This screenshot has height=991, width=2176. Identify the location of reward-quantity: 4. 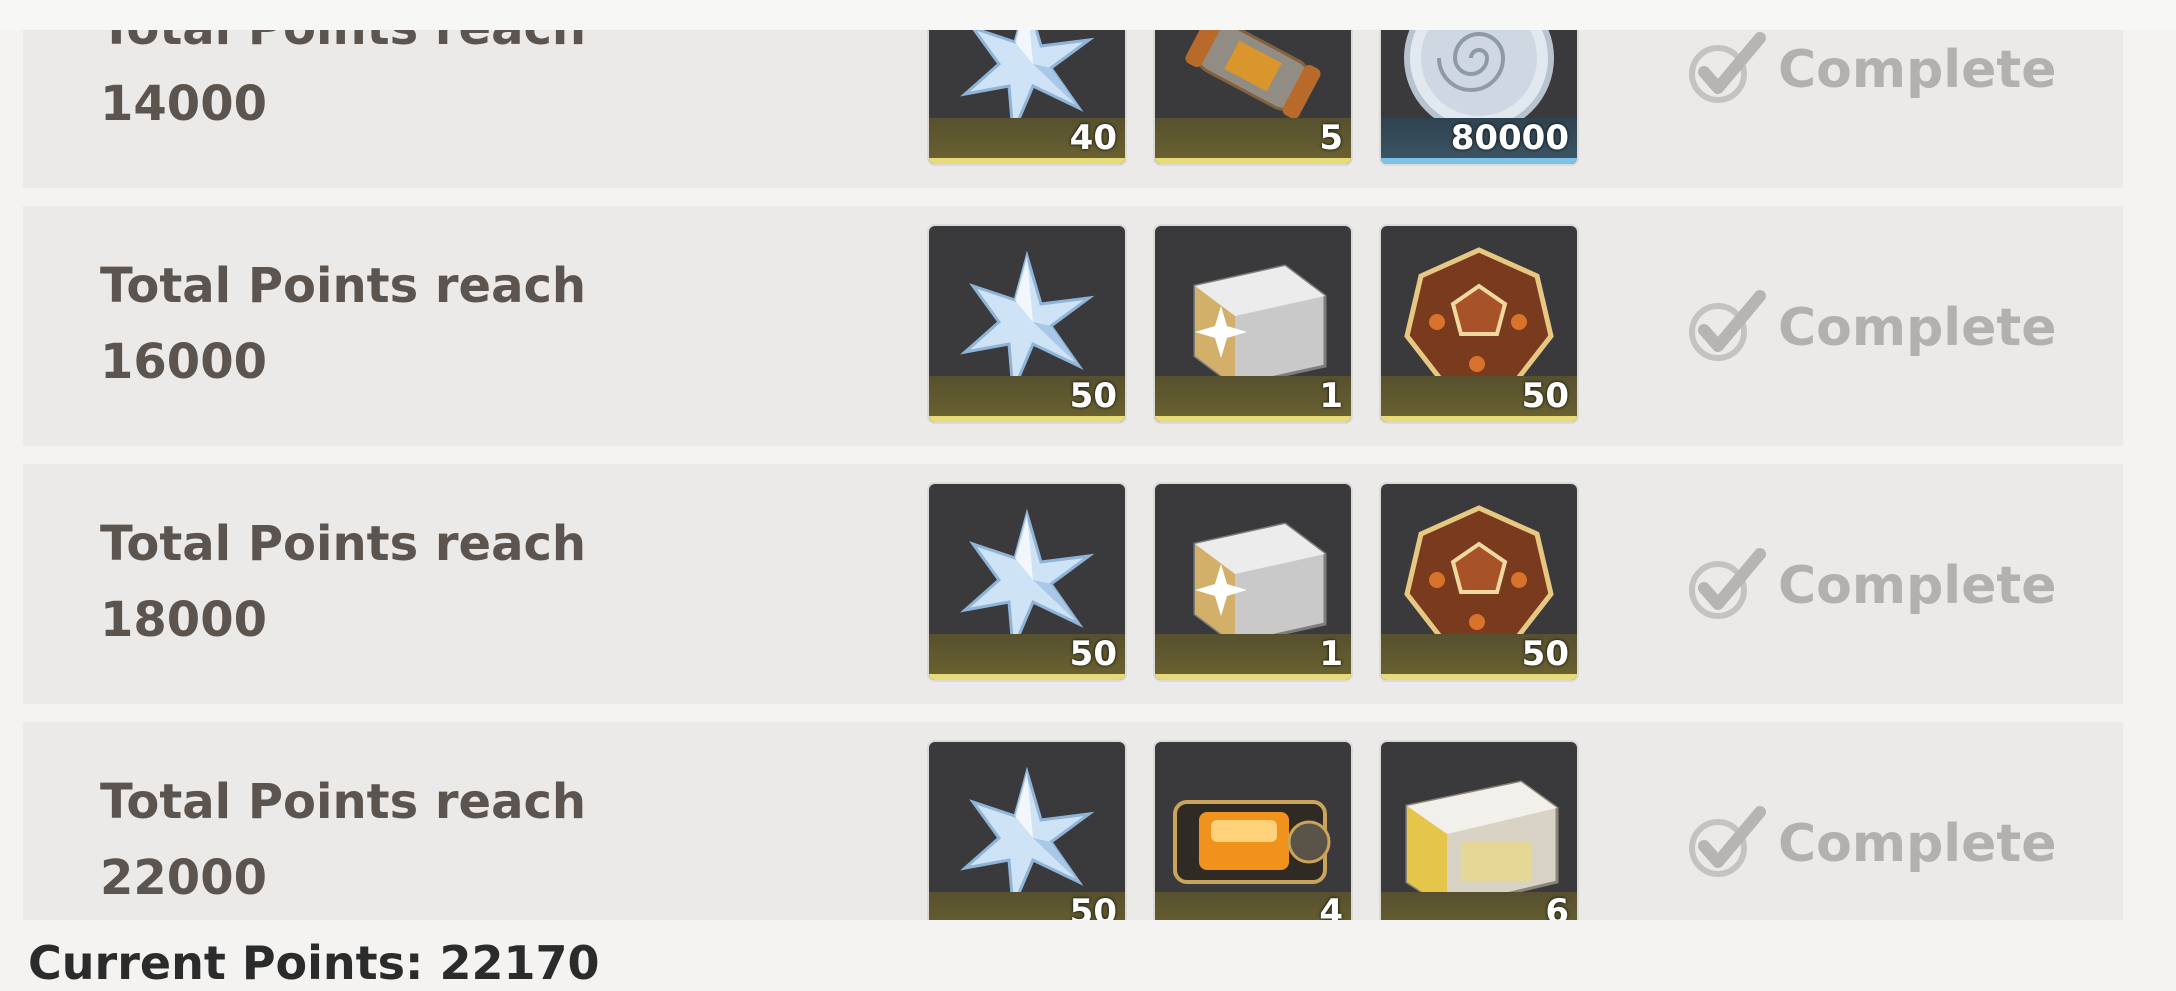
(1331, 906).